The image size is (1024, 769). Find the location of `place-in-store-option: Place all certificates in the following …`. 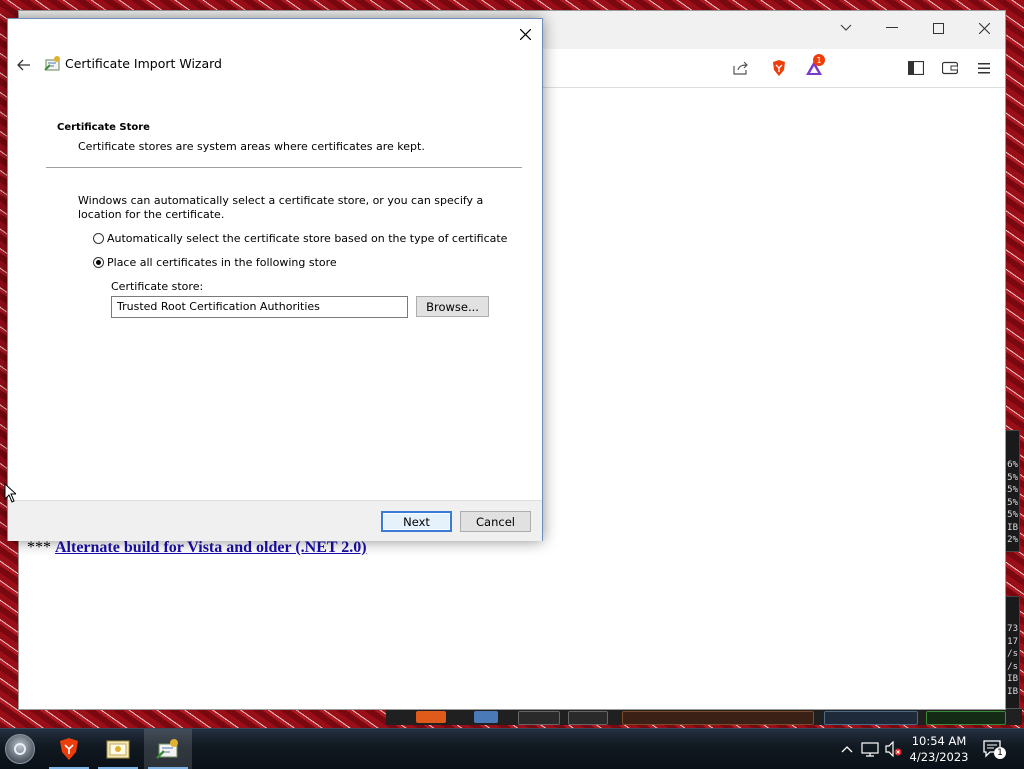

place-in-store-option: Place all certificates in the following … is located at coordinates (215, 262).